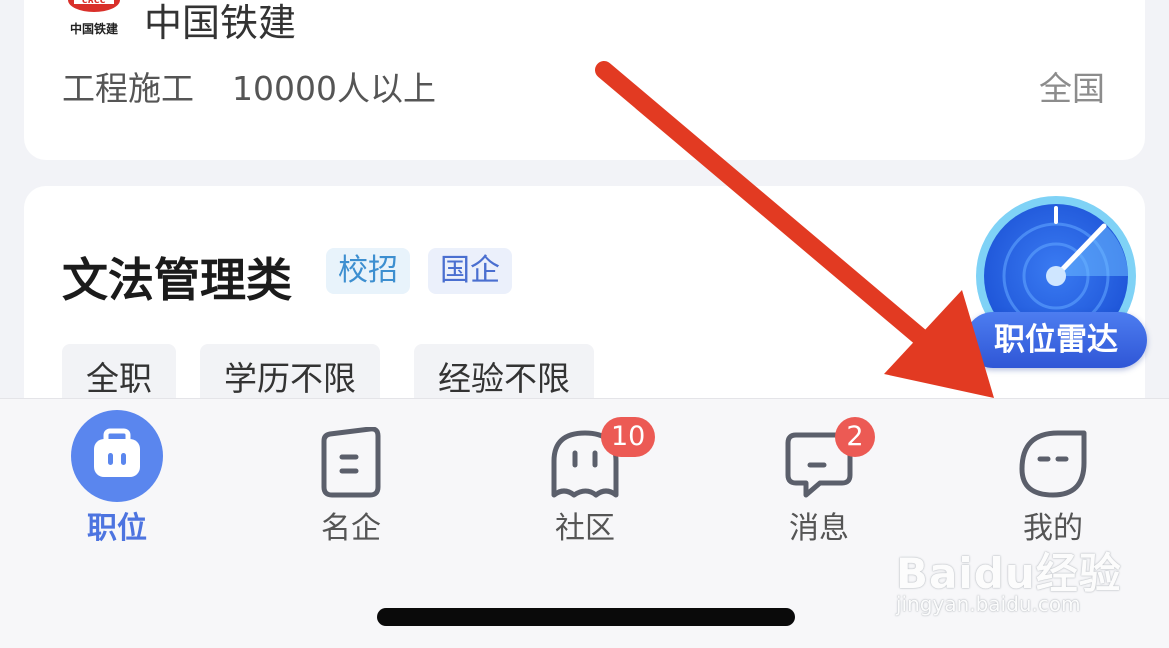  What do you see at coordinates (334, 88) in the screenshot?
I see `company-size: 10000人以上` at bounding box center [334, 88].